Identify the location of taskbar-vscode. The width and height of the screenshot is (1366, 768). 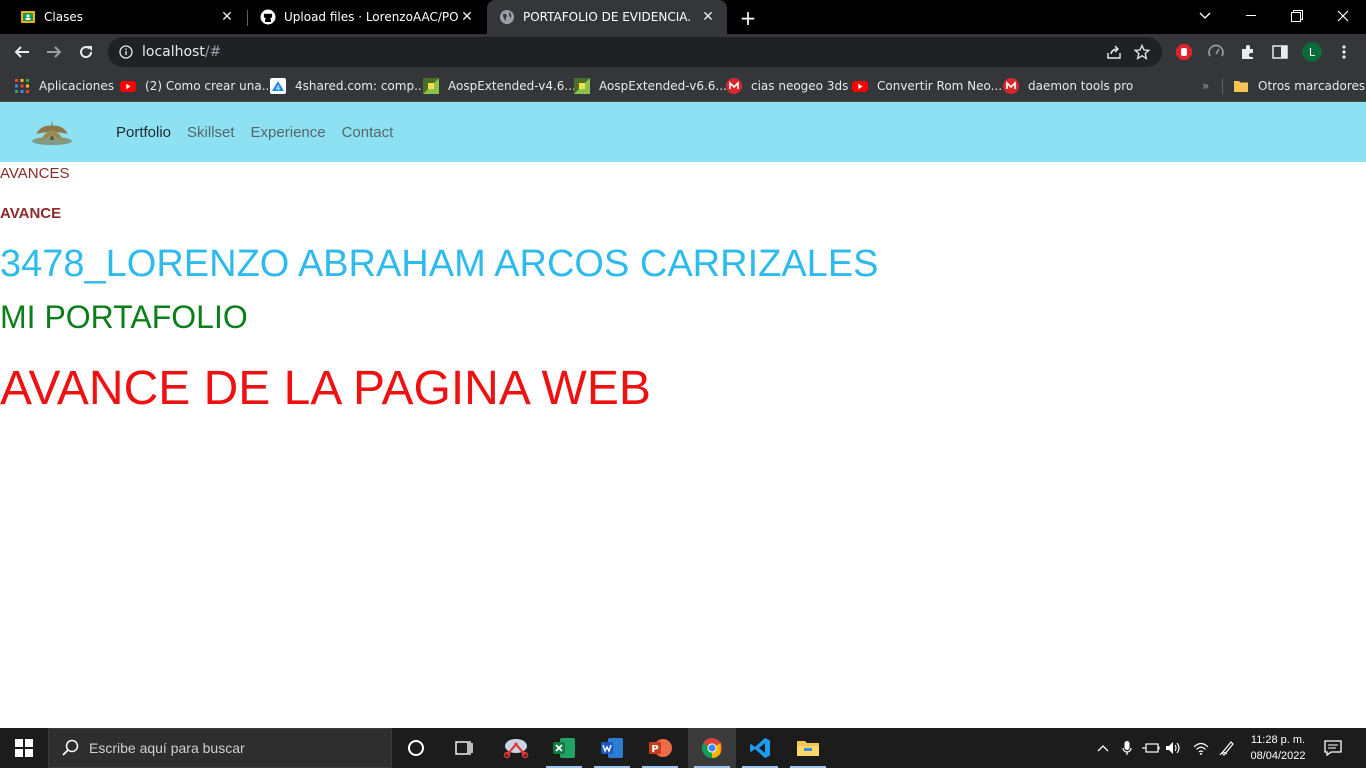
(760, 748).